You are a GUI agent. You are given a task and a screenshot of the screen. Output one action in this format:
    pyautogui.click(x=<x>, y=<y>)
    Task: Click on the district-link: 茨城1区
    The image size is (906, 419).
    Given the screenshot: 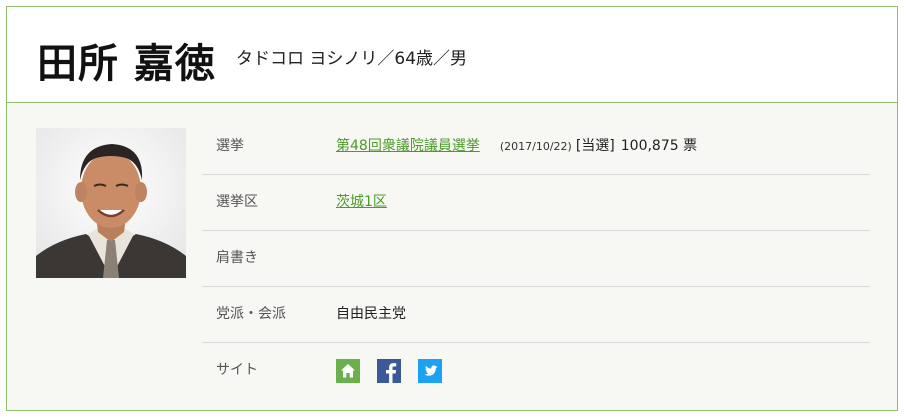 What is the action you would take?
    pyautogui.click(x=361, y=202)
    